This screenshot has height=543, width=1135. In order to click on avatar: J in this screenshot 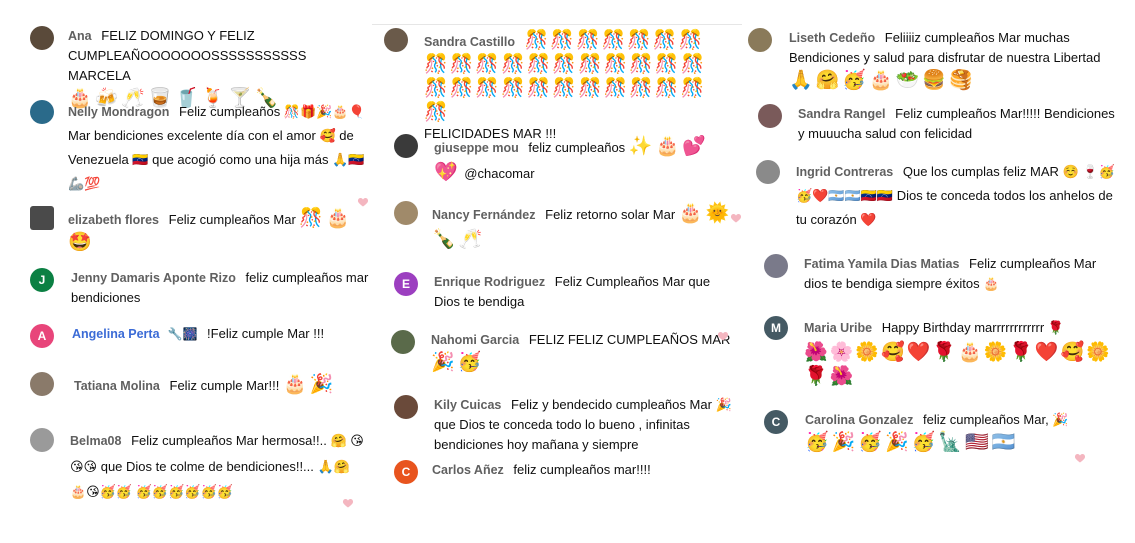, I will do `click(42, 280)`.